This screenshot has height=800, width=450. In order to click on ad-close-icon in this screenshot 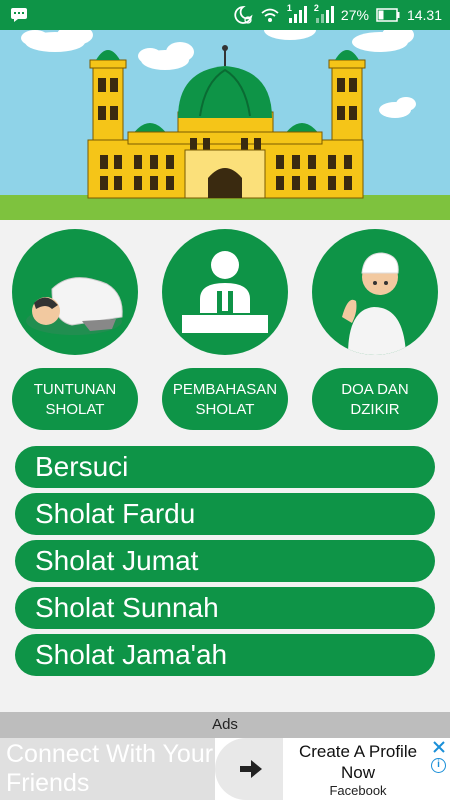, I will do `click(439, 747)`.